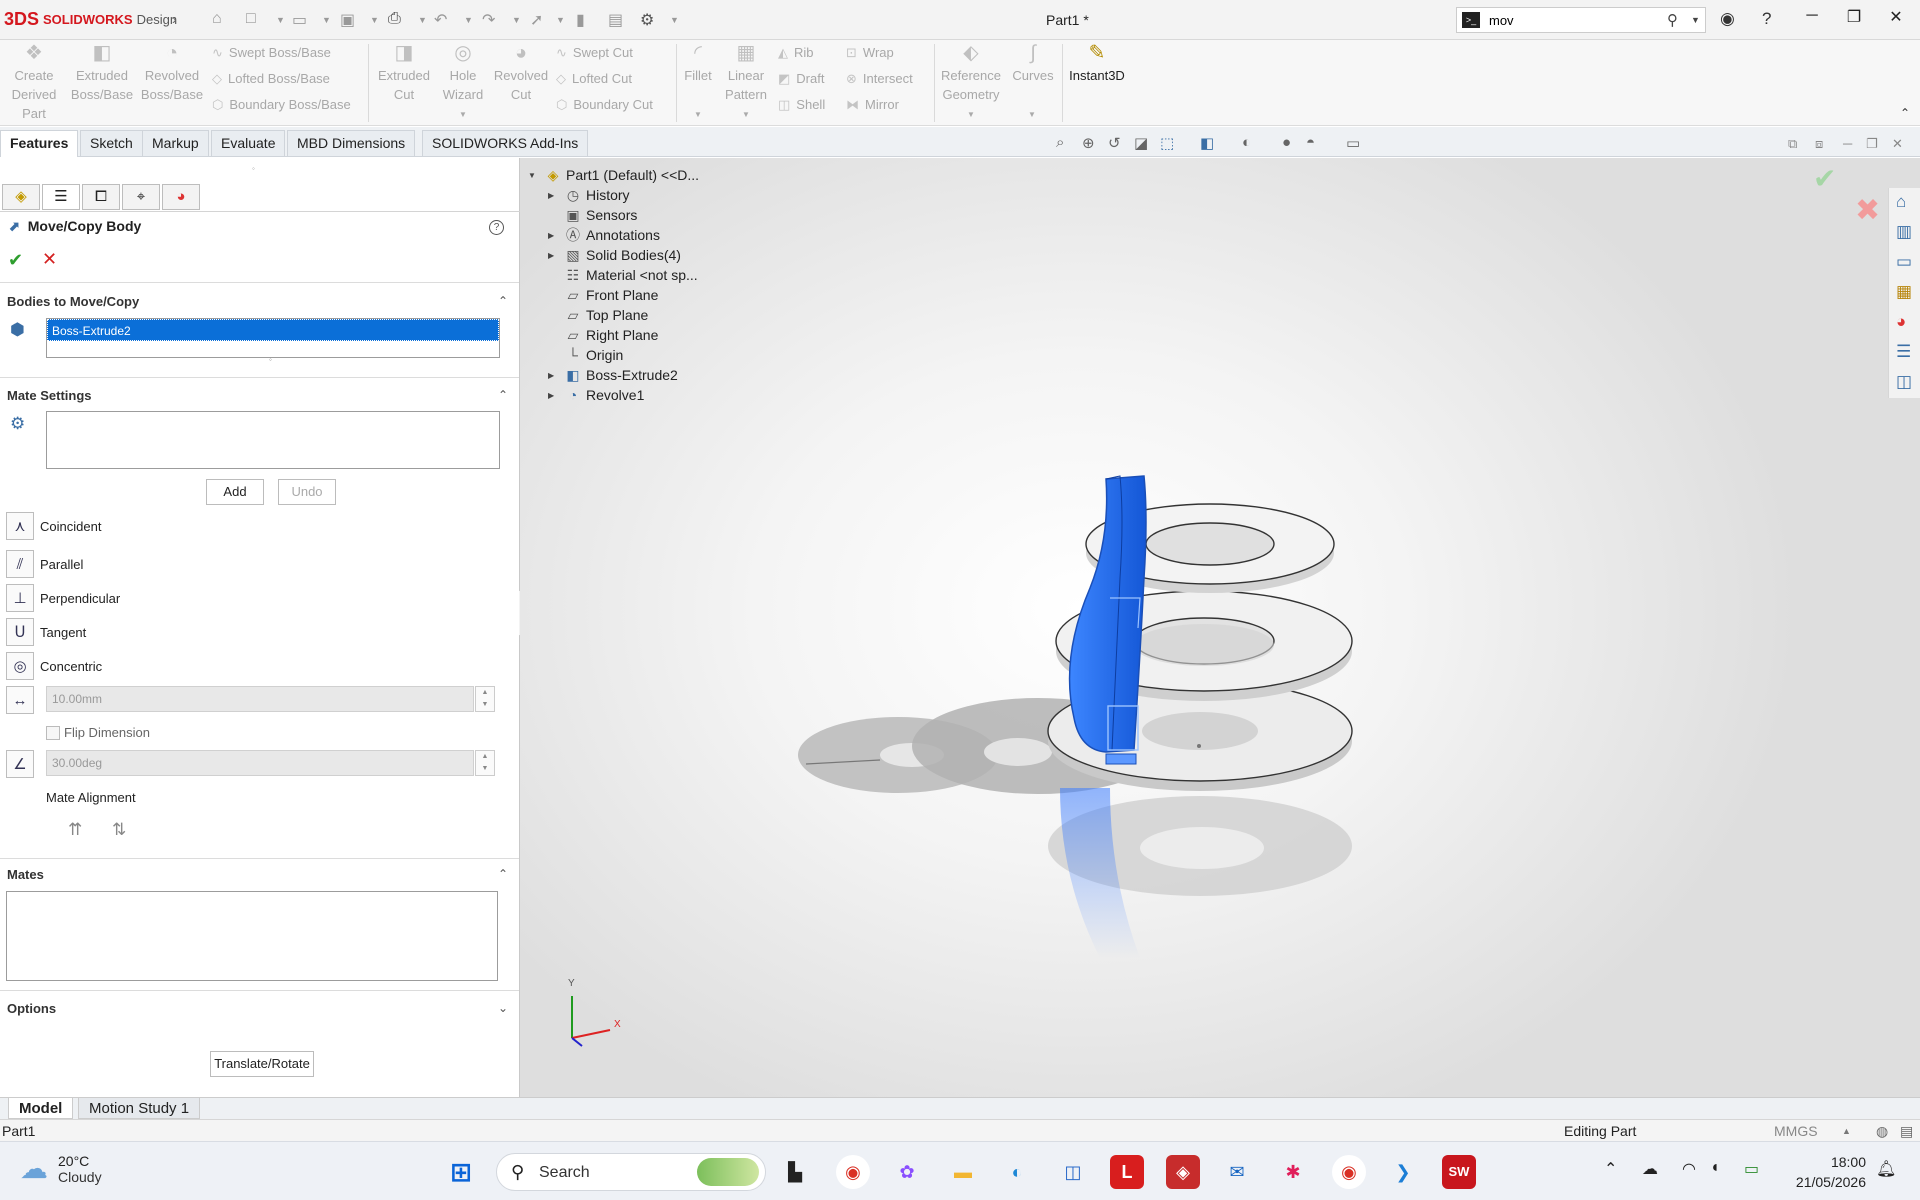 The image size is (1920, 1200). I want to click on minimize-button: ─, so click(1812, 16).